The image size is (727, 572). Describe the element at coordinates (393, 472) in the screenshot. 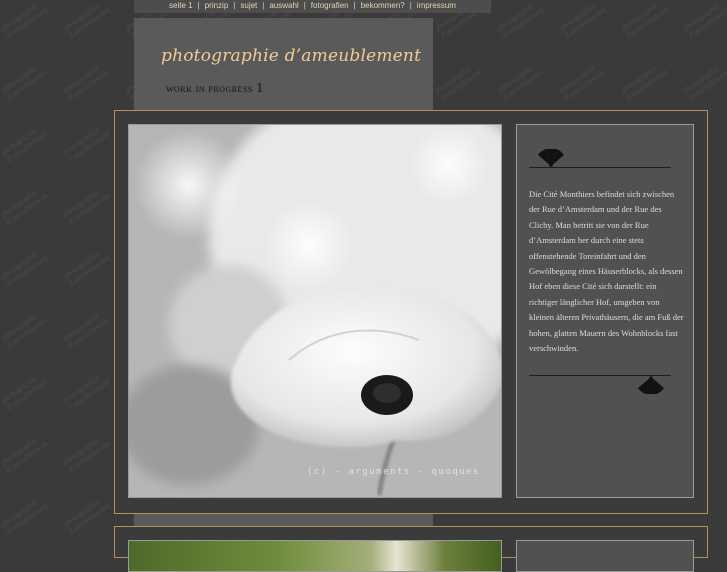

I see `photo-copyright-watermark: (c) - arguments - quoques` at that location.